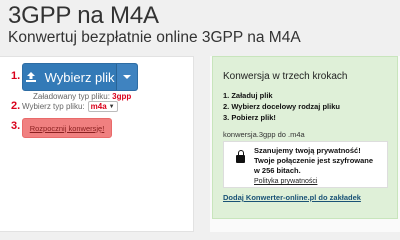 Image resolution: width=400 pixels, height=240 pixels. I want to click on target-format-row: Wybierz typ pliku: m4a ▼, so click(70, 106).